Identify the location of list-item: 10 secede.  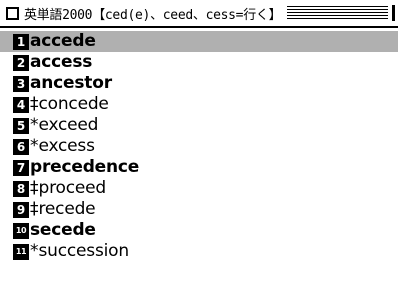
(199, 230).